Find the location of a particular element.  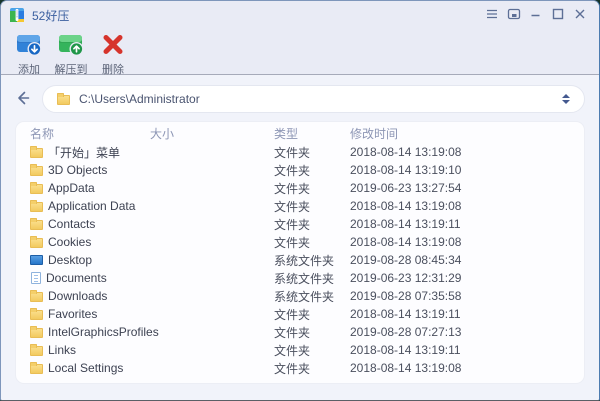

file-name: Documents is located at coordinates (76, 278).